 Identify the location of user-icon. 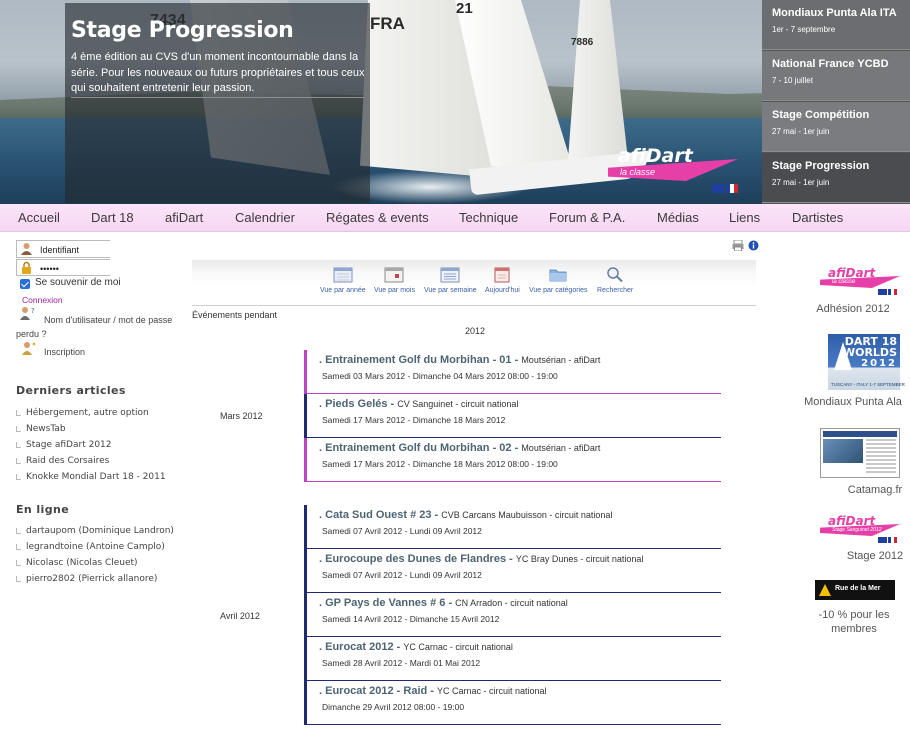
(26, 249).